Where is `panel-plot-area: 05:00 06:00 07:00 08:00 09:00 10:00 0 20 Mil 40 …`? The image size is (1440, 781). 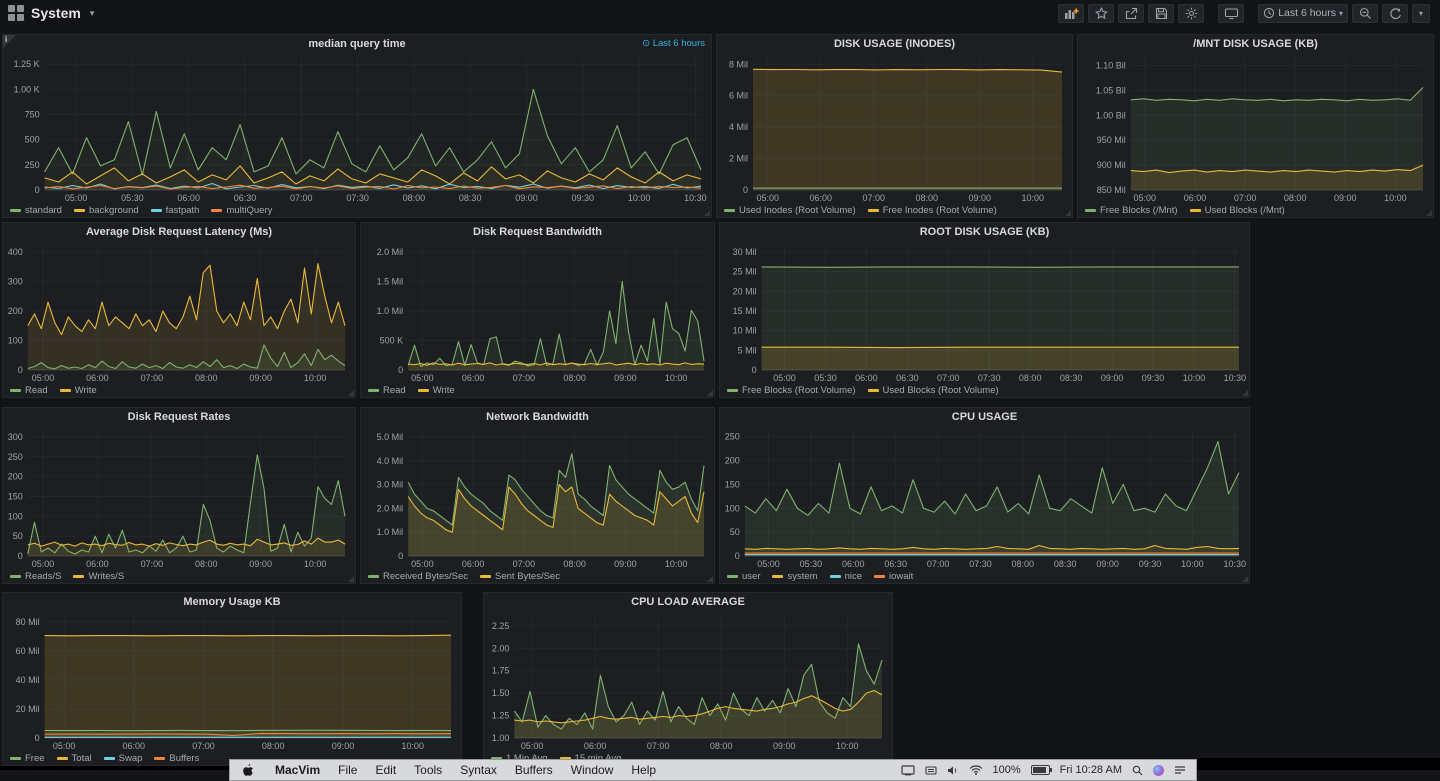
panel-plot-area: 05:00 06:00 07:00 08:00 09:00 10:00 0 20 Mil 40 … is located at coordinates (232, 681).